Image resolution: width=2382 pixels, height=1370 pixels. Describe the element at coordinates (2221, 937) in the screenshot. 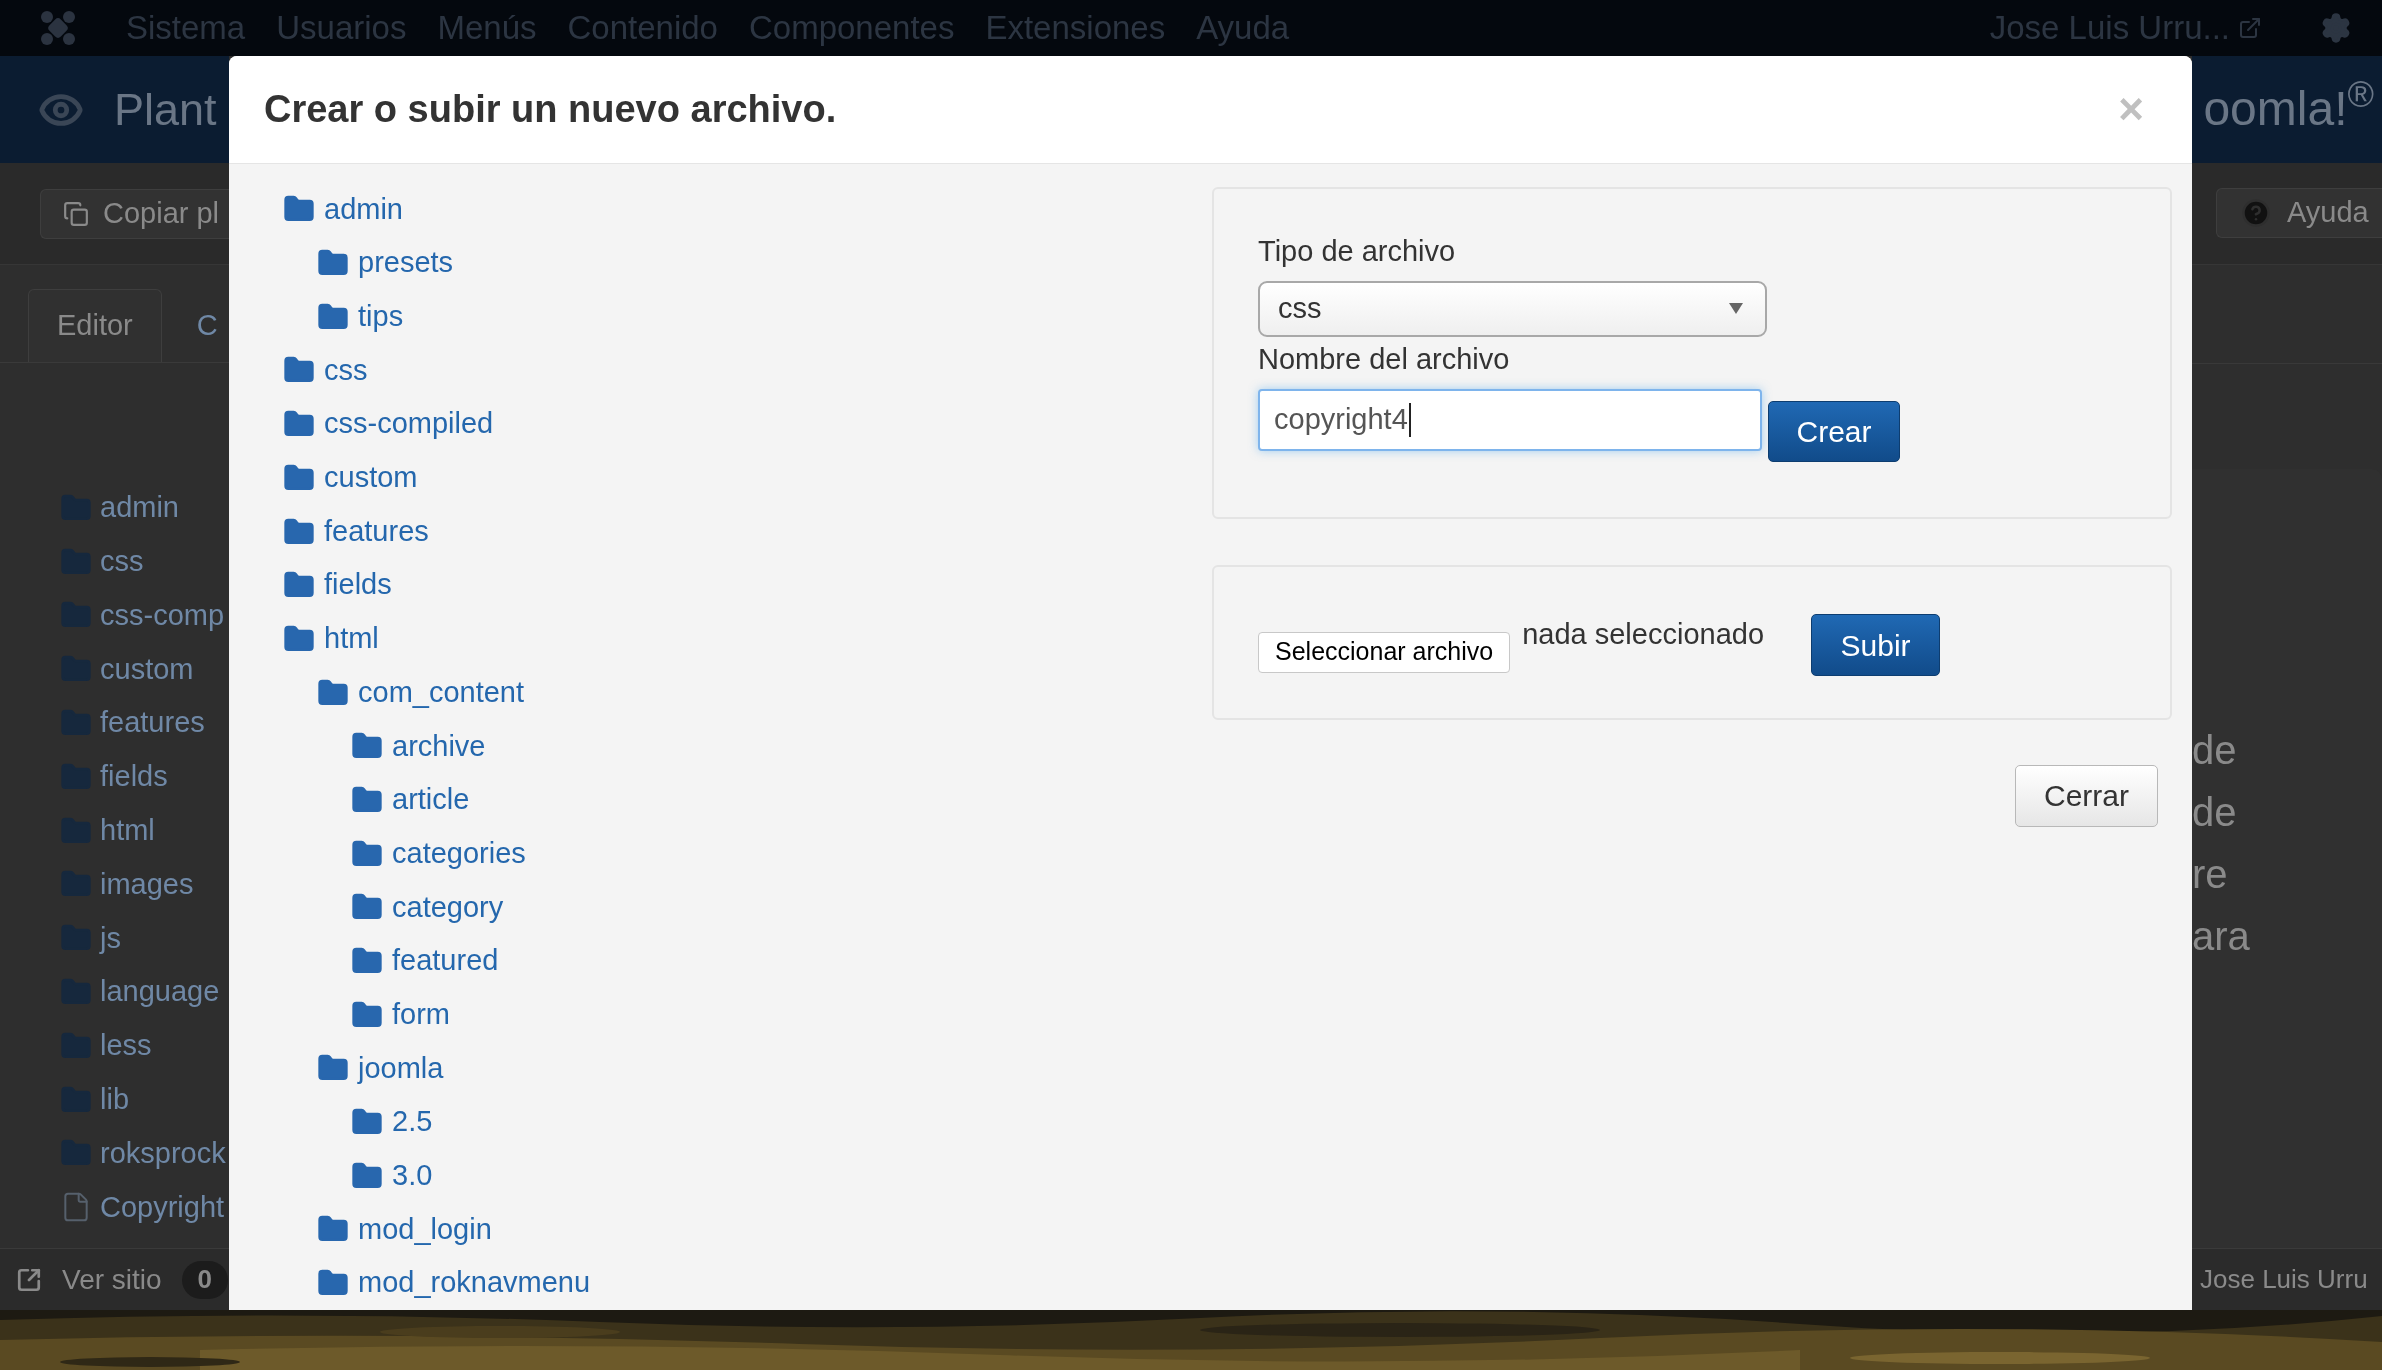

I see `paragraph-text: ara` at that location.